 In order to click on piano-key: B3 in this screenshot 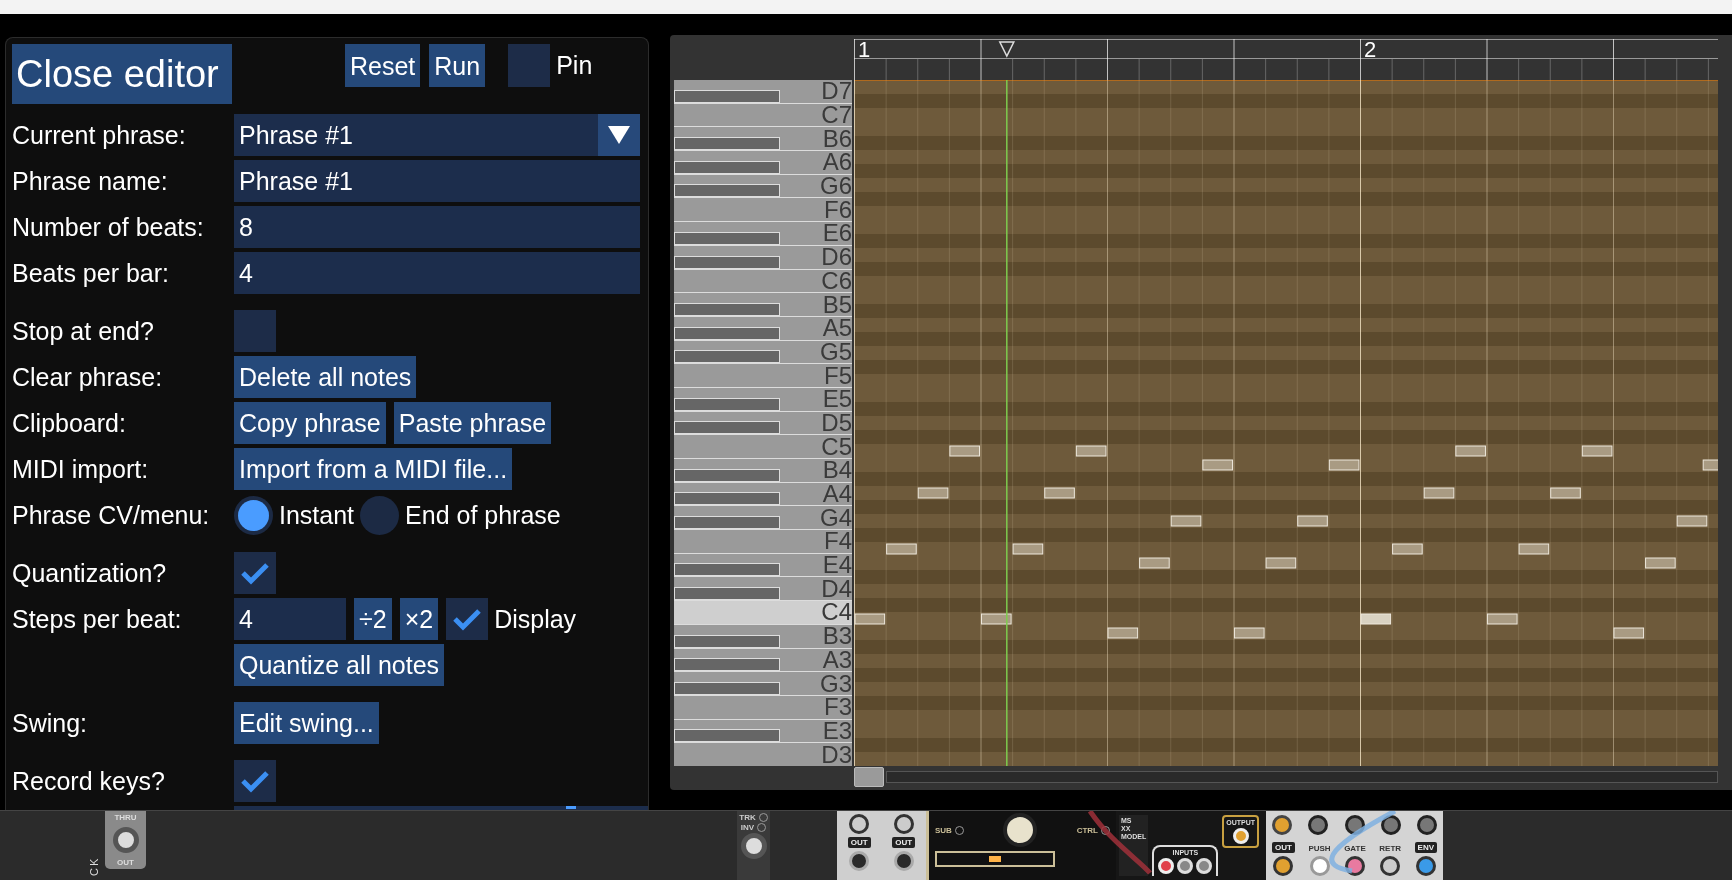, I will do `click(763, 636)`.